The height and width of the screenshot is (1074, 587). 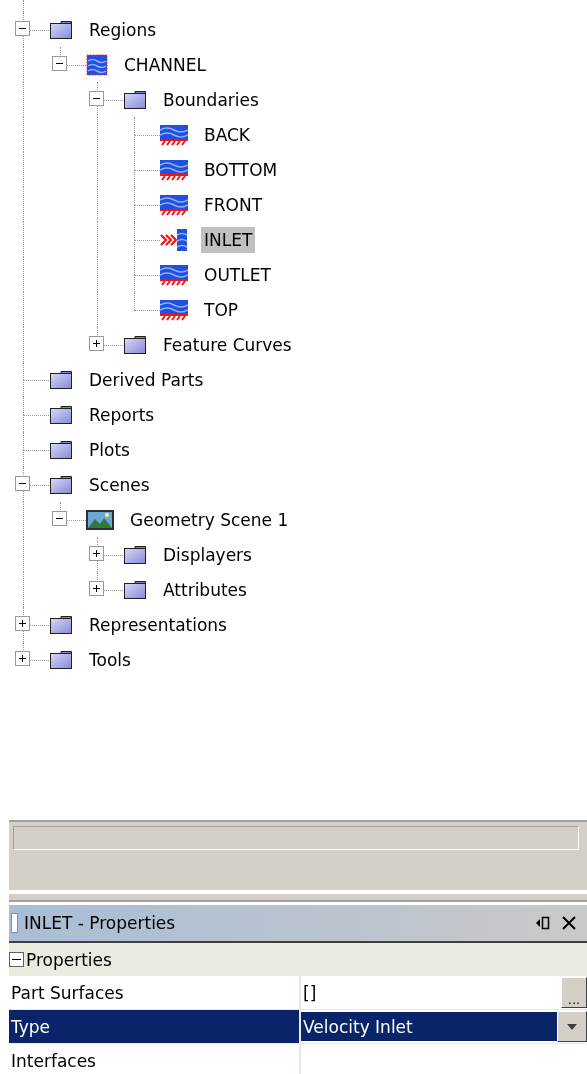 I want to click on close-icon, so click(x=569, y=923).